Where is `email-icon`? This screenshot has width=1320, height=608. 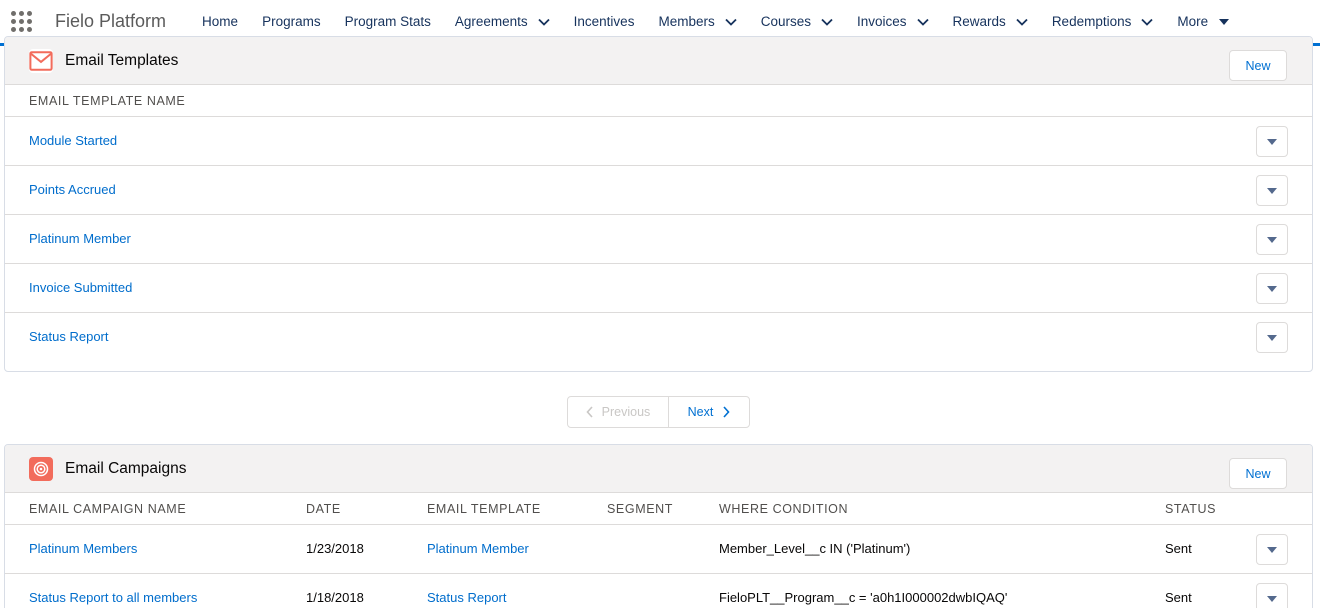
email-icon is located at coordinates (41, 60).